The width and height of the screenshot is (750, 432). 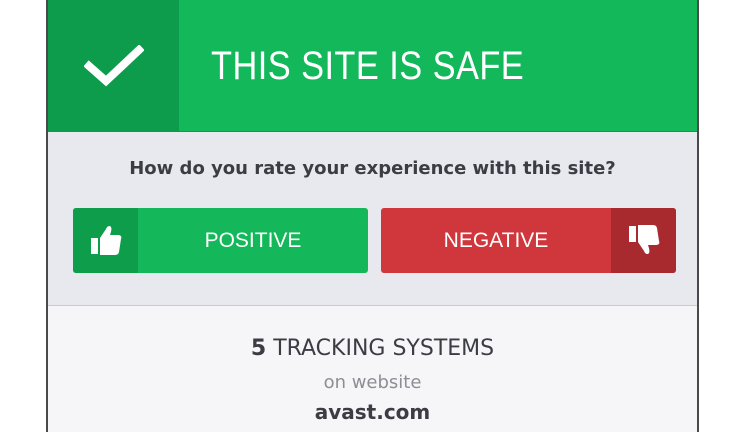 I want to click on negative-button-label: NEGATIVE, so click(x=496, y=240).